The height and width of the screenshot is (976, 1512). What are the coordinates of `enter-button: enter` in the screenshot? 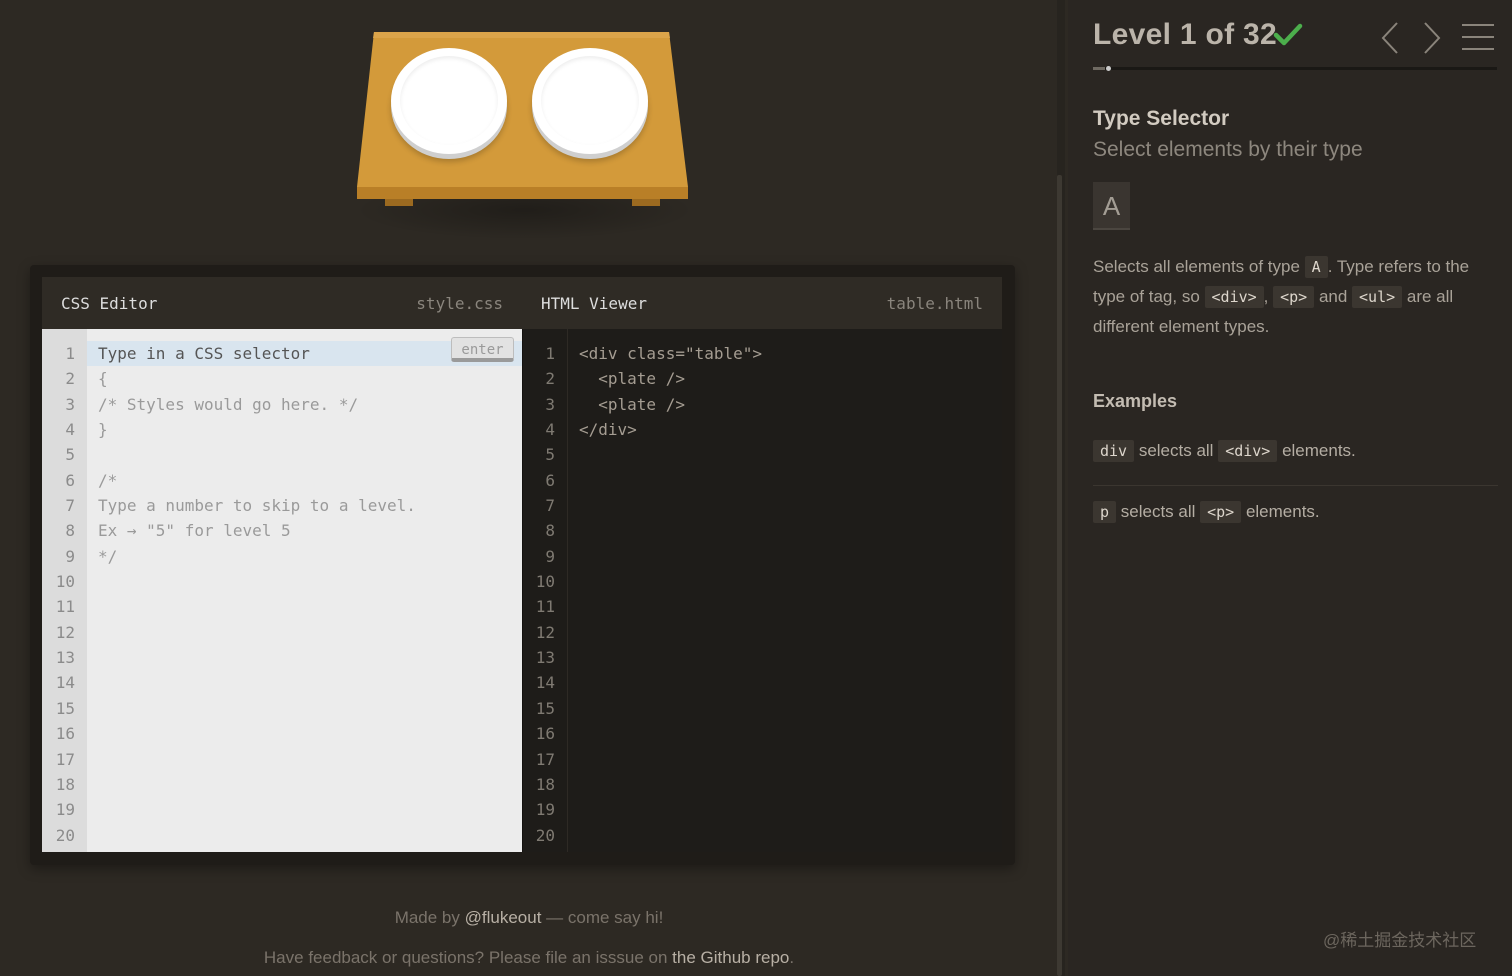 It's located at (482, 350).